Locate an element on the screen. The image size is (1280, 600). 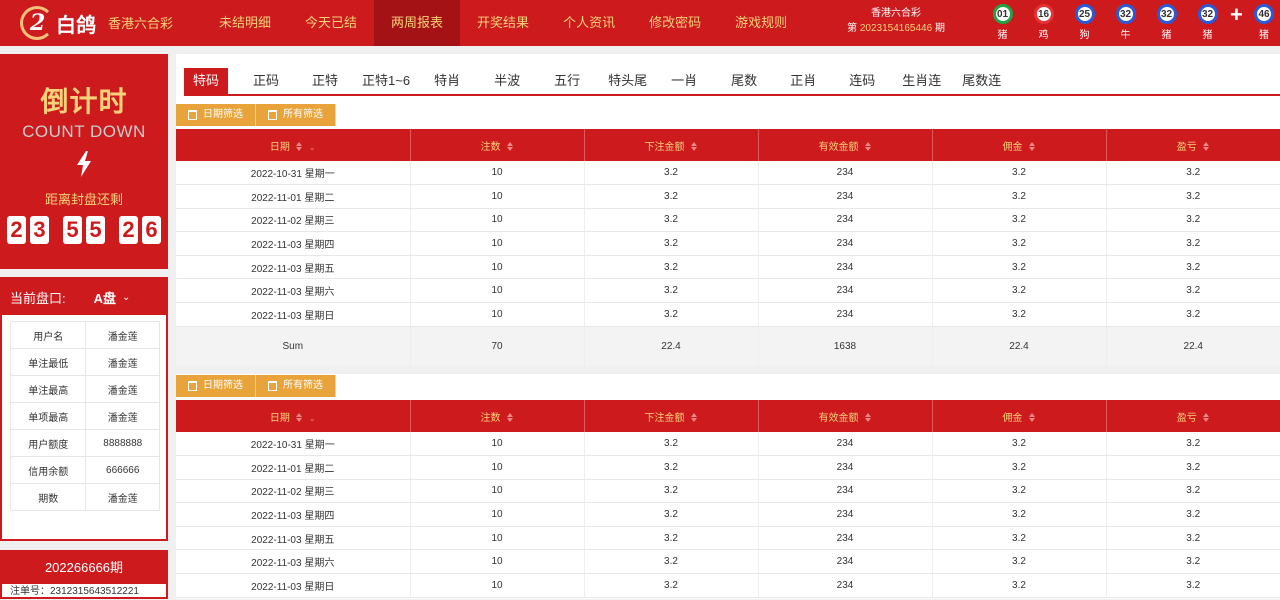
period-number-line: 第 2023154165446 期 is located at coordinates (896, 28).